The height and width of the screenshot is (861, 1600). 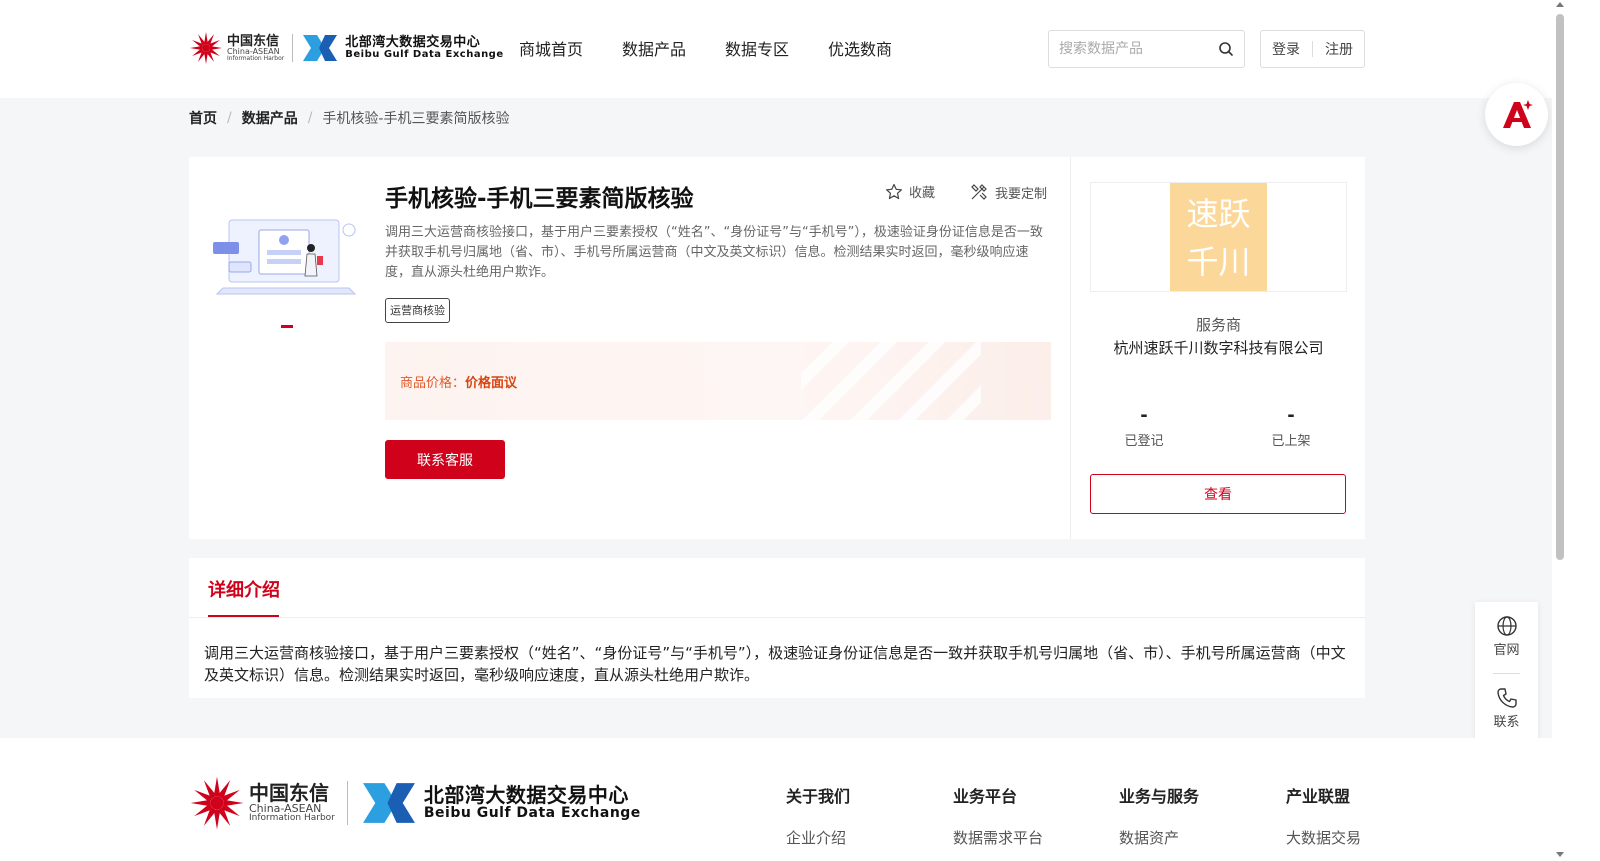 What do you see at coordinates (985, 796) in the screenshot?
I see `footer-col-title: 业务平台` at bounding box center [985, 796].